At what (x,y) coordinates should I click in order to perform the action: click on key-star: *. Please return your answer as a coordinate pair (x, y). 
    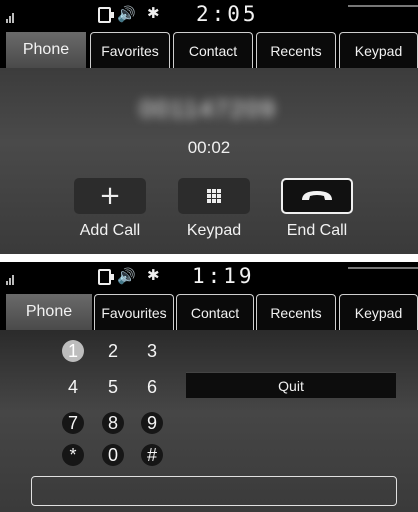
    Looking at the image, I should click on (73, 455).